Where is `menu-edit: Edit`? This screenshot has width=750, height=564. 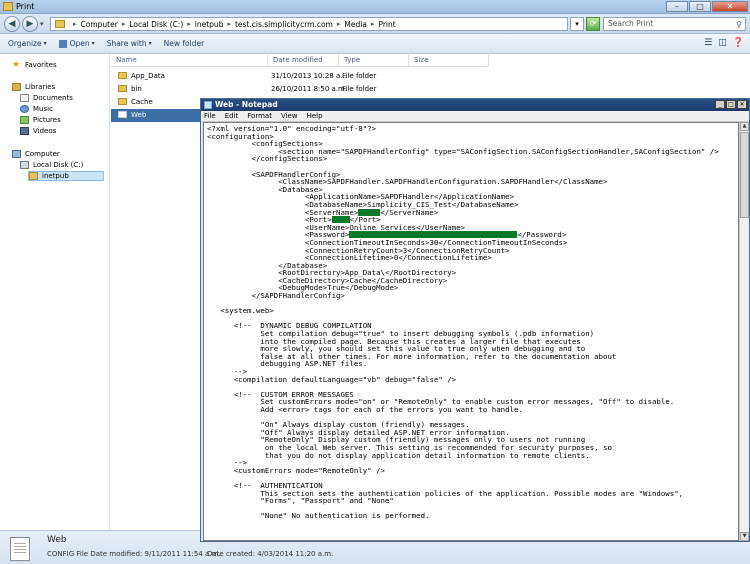
menu-edit: Edit is located at coordinates (232, 116).